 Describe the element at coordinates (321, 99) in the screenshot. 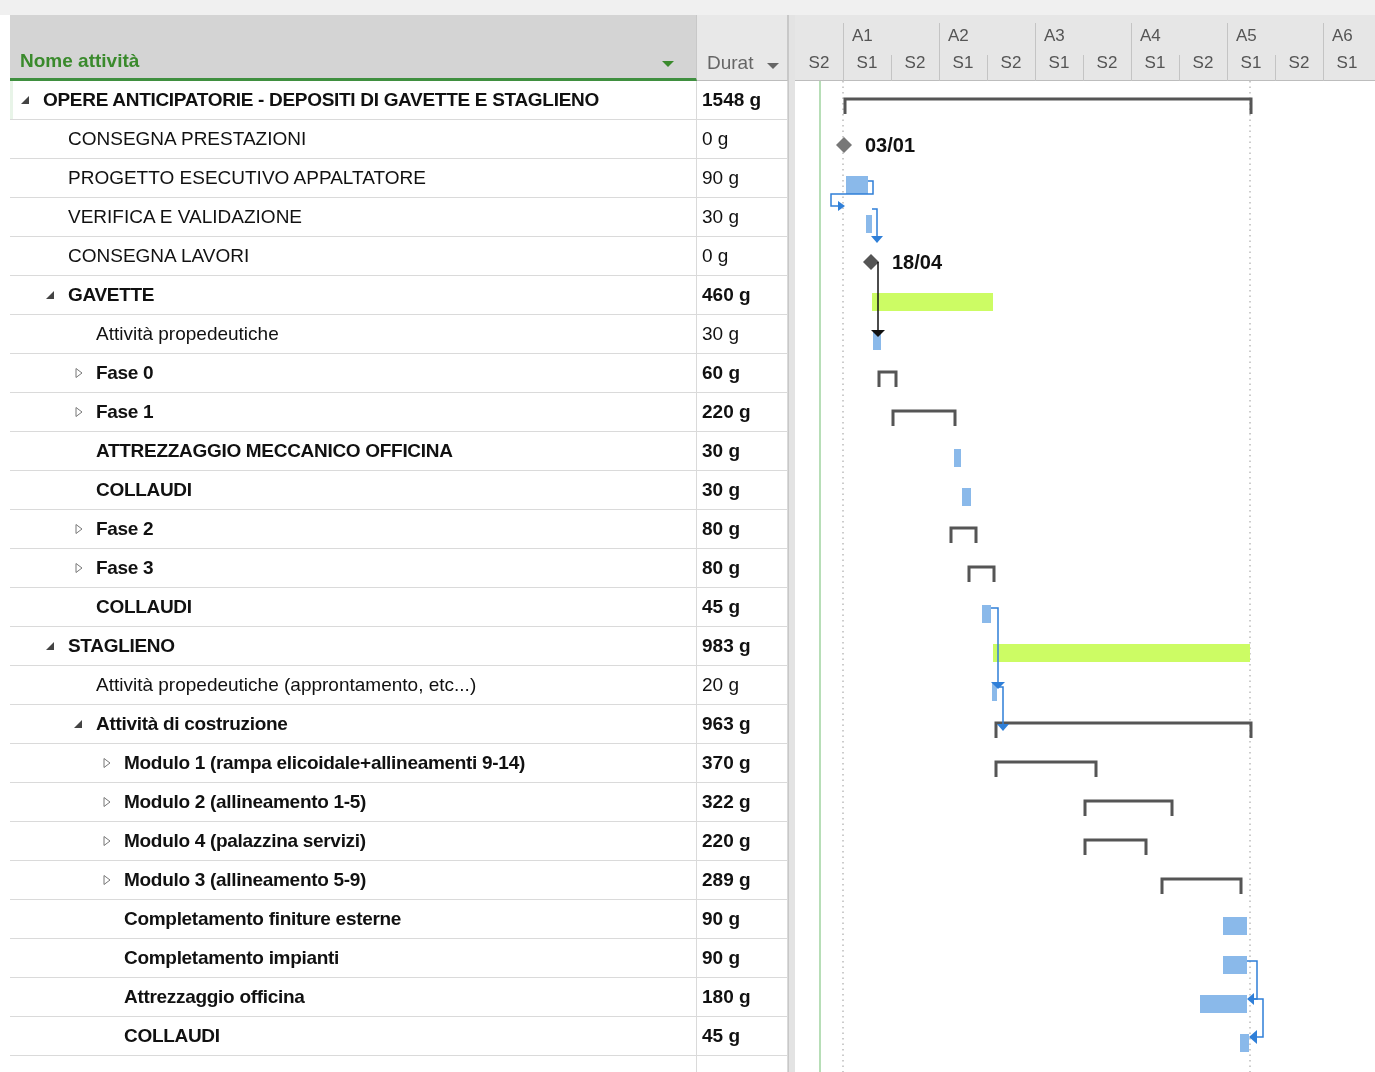

I see `task-name: OPERE ANTICIPATORIE - DEPOSITI DI GAVETTE E STAGLIENO` at that location.